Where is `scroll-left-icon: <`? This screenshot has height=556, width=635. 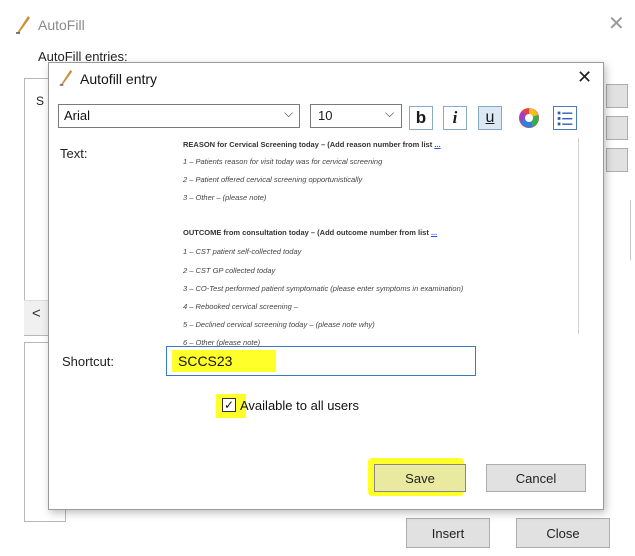
scroll-left-icon: < is located at coordinates (36, 313).